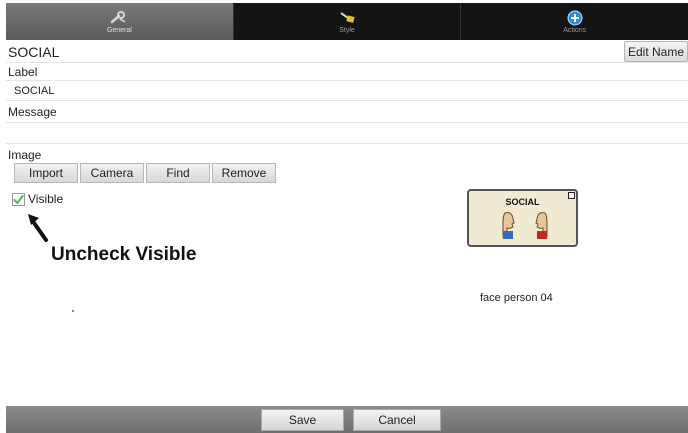 The image size is (688, 433). Describe the element at coordinates (38, 228) in the screenshot. I see `arrow-icon` at that location.